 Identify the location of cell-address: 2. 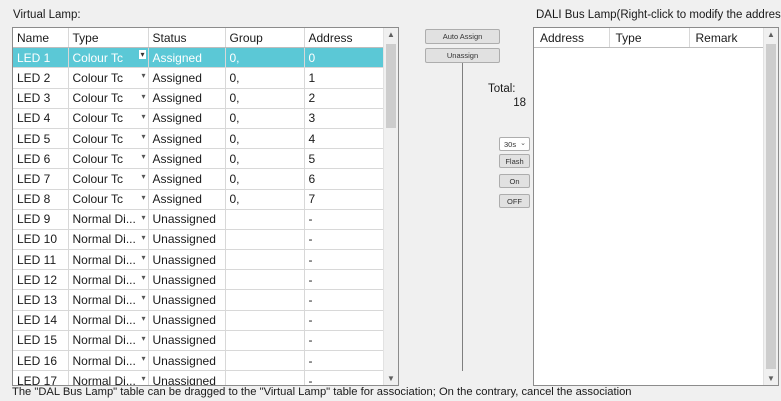
(344, 98).